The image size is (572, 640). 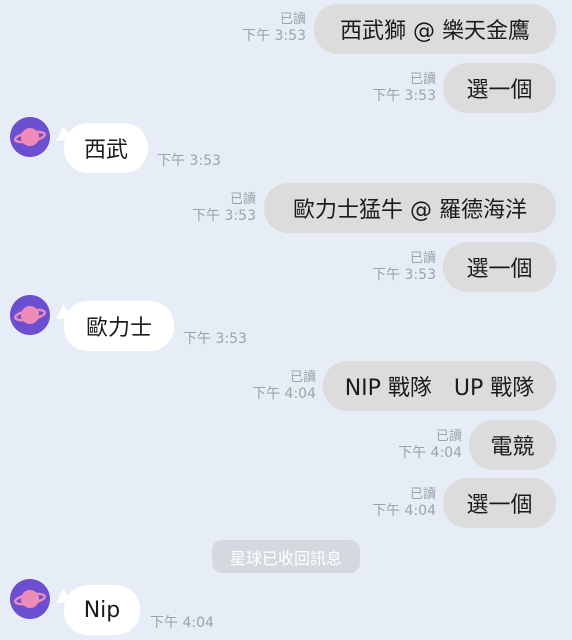 I want to click on system-notice: 星球已收回訊息, so click(x=286, y=556).